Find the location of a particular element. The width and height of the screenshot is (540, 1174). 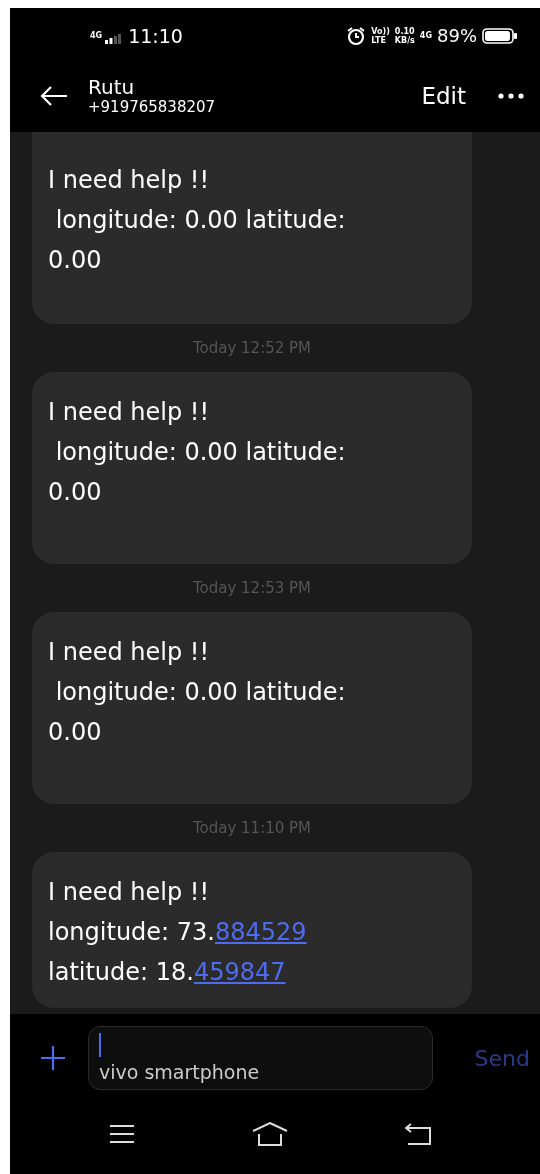

back-button is located at coordinates (54, 95).